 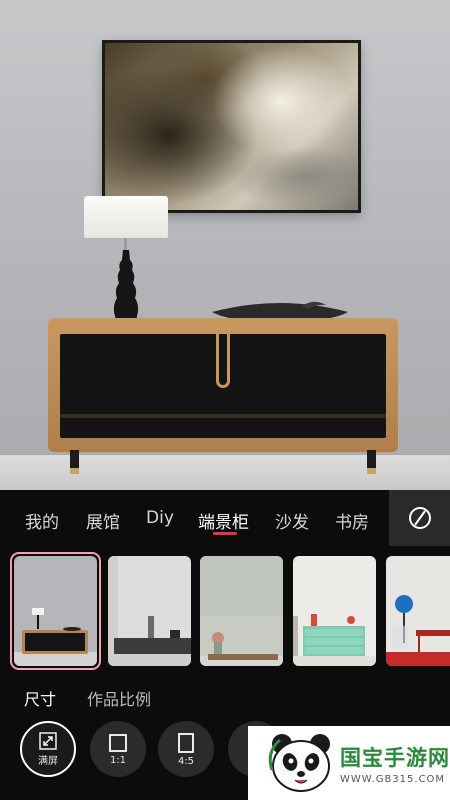 I want to click on tab-mine: 我的, so click(x=42, y=520).